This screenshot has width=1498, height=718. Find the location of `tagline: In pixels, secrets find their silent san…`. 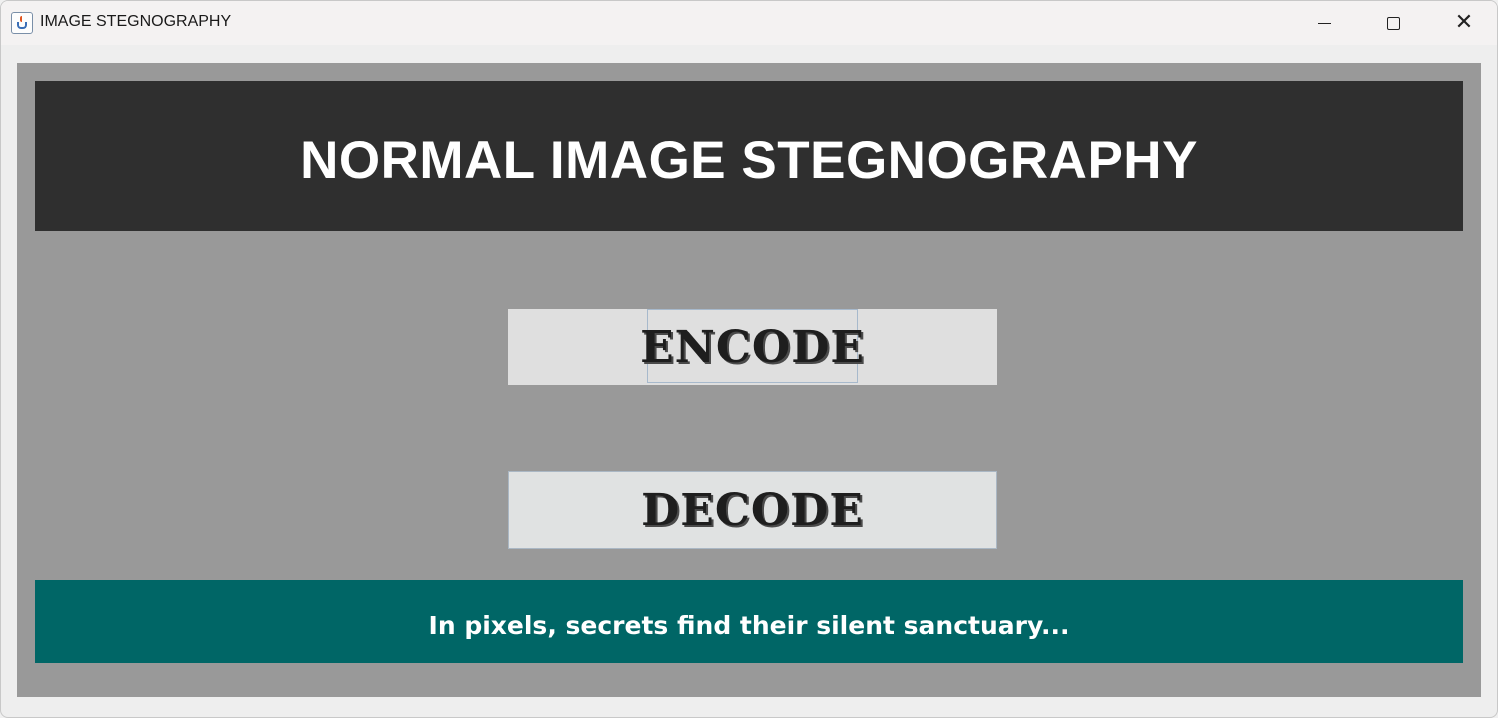

tagline: In pixels, secrets find their silent san… is located at coordinates (749, 625).